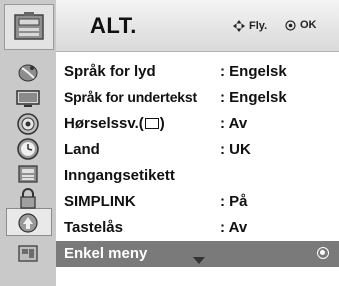  I want to click on menu-title: ALT., so click(113, 25).